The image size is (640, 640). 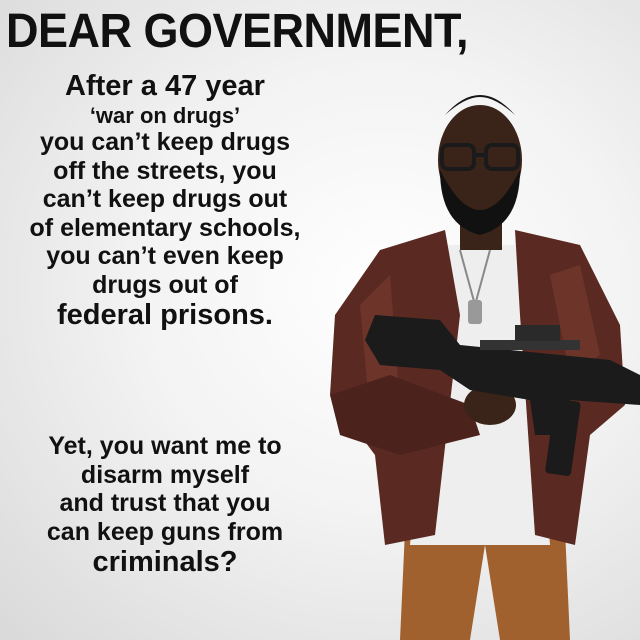 I want to click on text-line: criminals?, so click(x=165, y=562).